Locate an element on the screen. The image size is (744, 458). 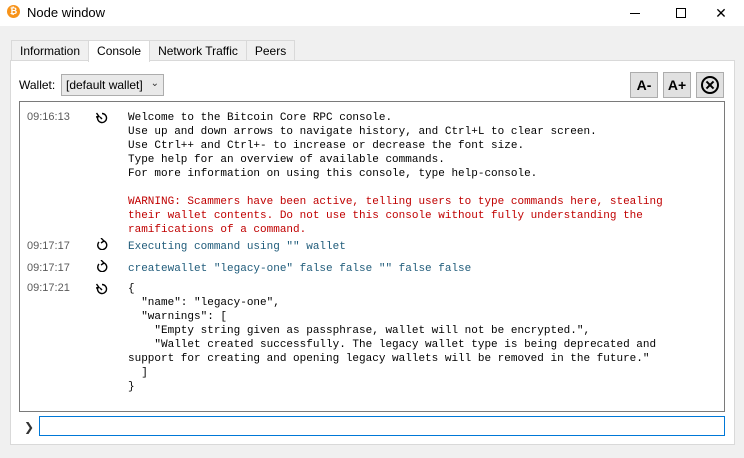
prompt-chevron-icon: ❯ is located at coordinates (29, 427).